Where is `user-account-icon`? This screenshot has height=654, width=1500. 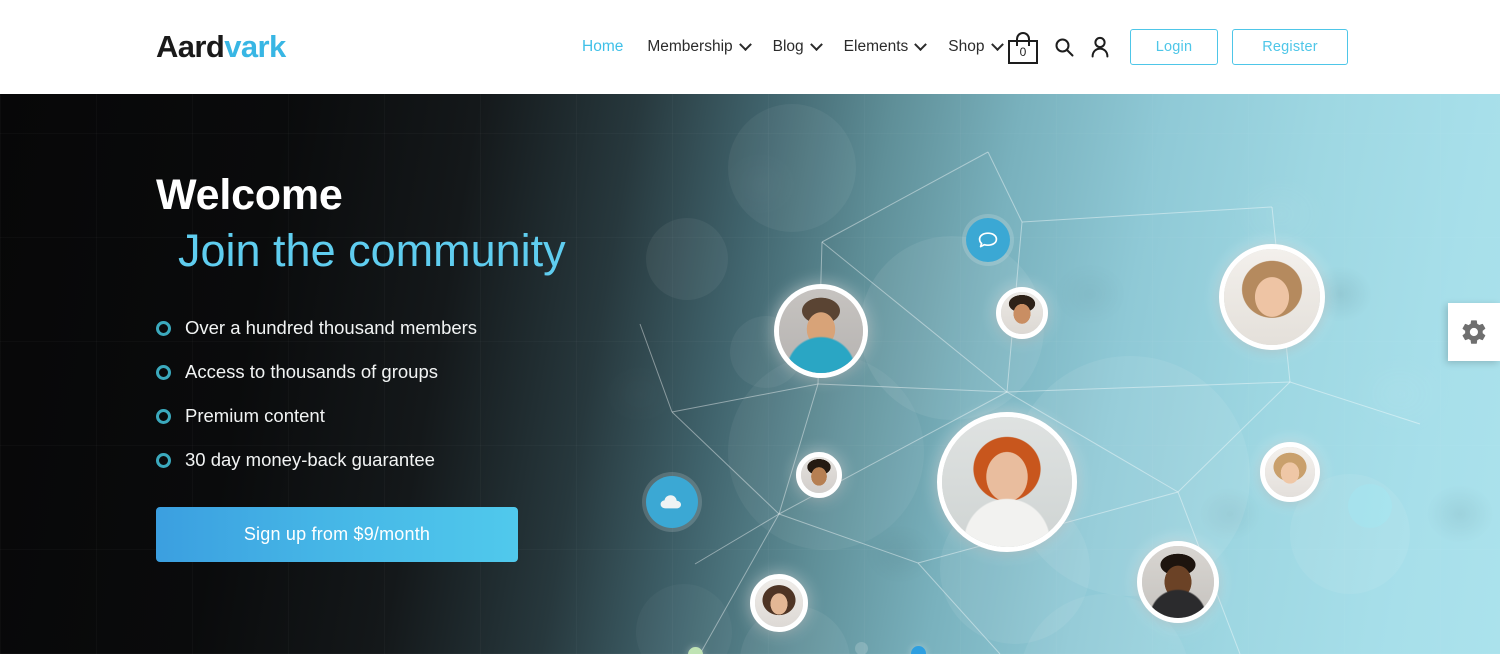 user-account-icon is located at coordinates (1100, 47).